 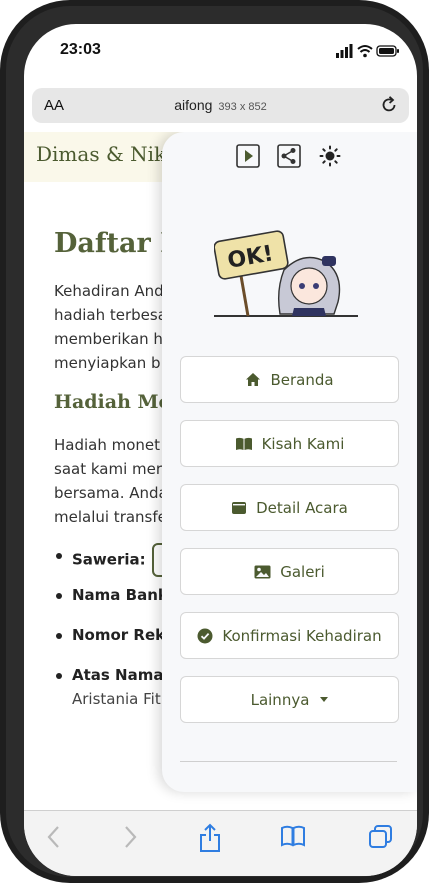 I want to click on list-label: Atas Nama:, so click(x=121, y=675).